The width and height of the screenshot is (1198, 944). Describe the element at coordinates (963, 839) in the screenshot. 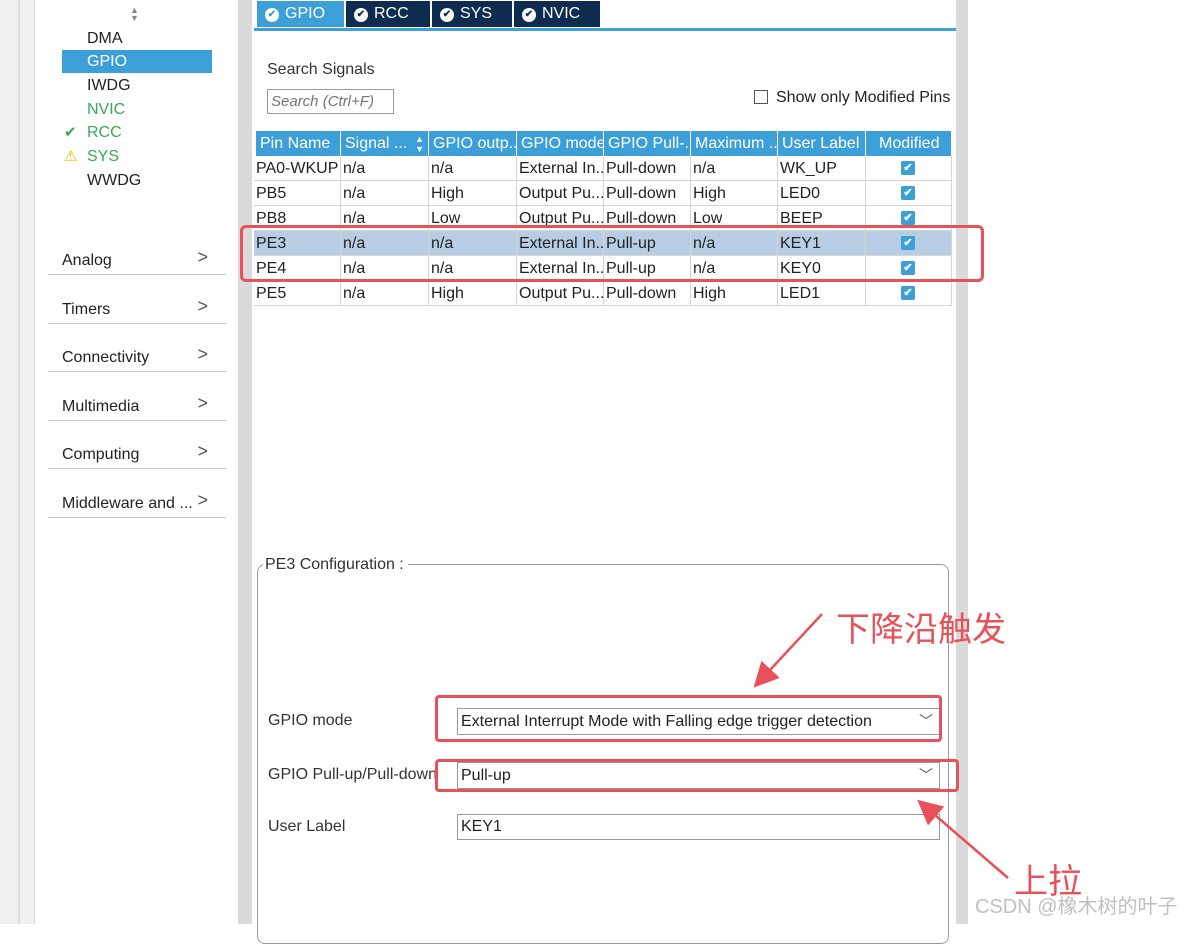

I see `arrow-to-pull` at that location.